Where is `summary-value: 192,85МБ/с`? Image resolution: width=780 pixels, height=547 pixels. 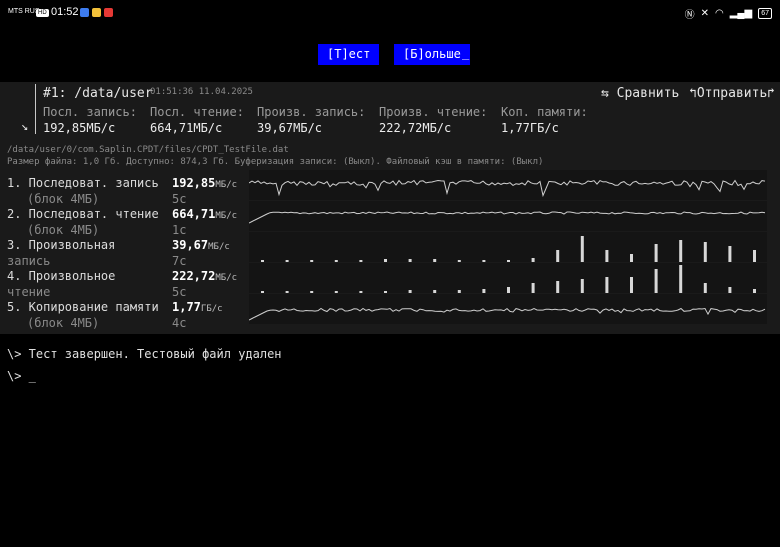
summary-value: 192,85МБ/с is located at coordinates (79, 128).